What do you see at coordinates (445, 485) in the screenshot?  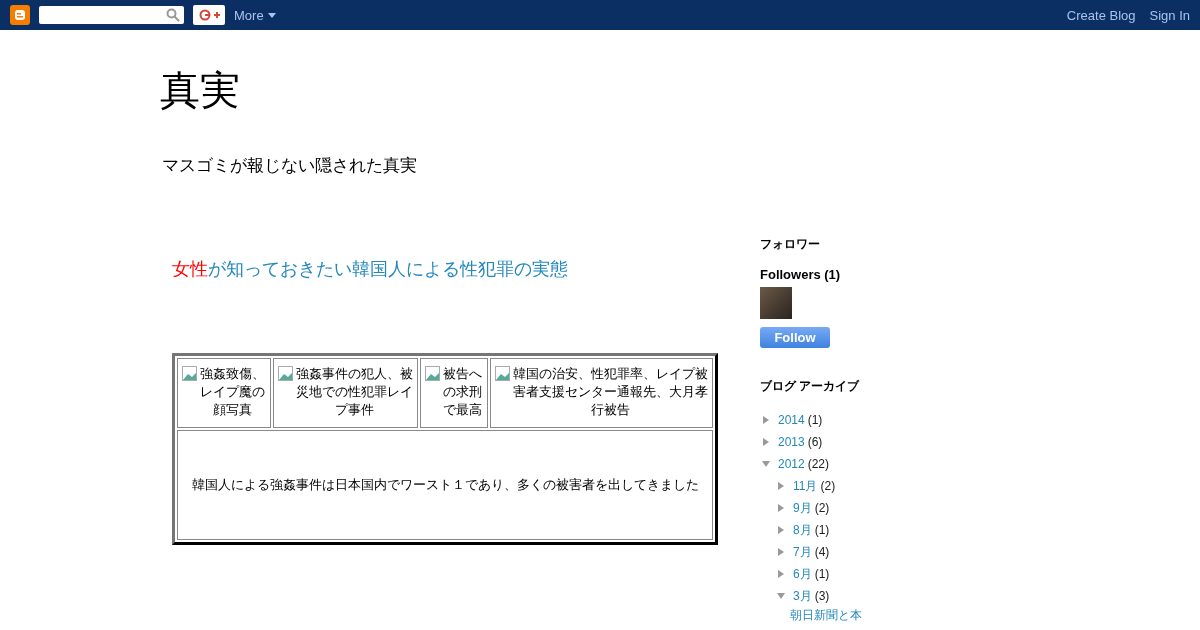 I see `caption-cell: 韓国人による強姦事件は日本国内でワースト１であり、多くの被害者を出してきました` at bounding box center [445, 485].